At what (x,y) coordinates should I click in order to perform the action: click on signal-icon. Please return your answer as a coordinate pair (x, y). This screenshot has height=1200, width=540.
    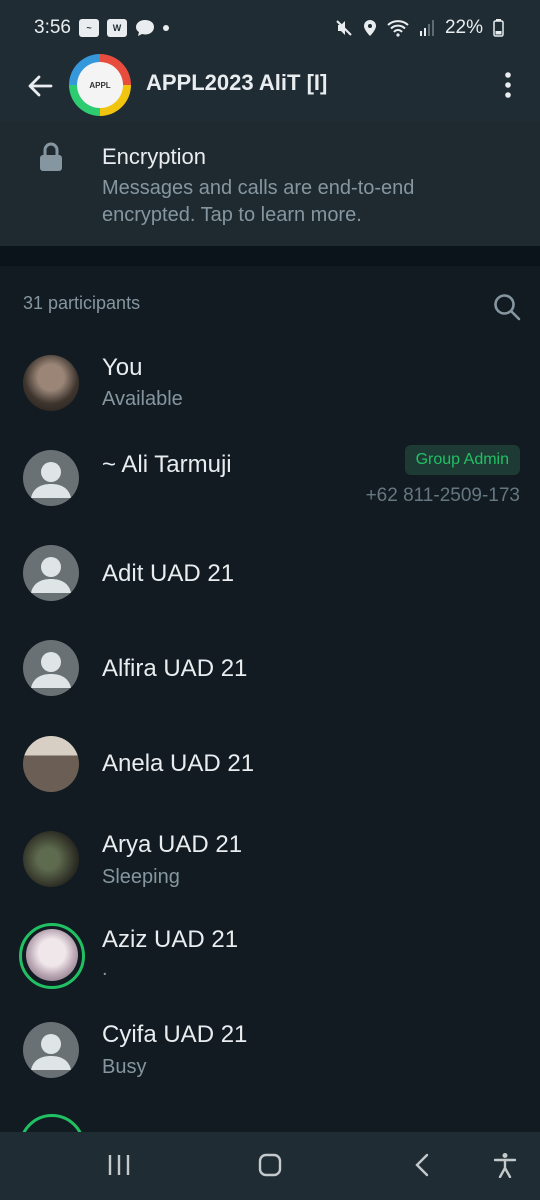
    Looking at the image, I should click on (426, 28).